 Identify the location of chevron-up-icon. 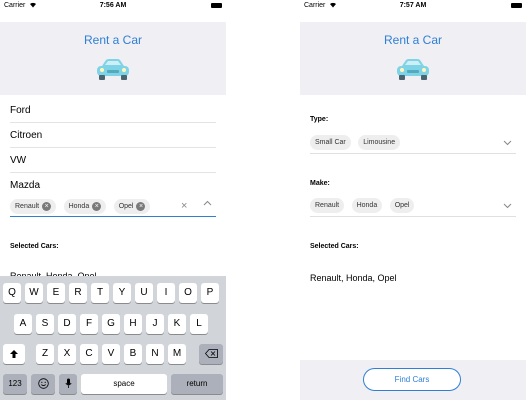
(207, 204).